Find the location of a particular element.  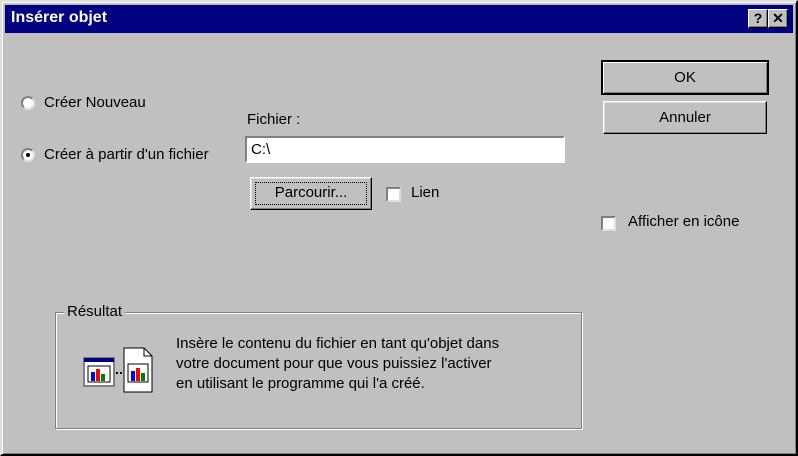

create-from-file-label: Créer à partir d'un fichier is located at coordinates (126, 154).